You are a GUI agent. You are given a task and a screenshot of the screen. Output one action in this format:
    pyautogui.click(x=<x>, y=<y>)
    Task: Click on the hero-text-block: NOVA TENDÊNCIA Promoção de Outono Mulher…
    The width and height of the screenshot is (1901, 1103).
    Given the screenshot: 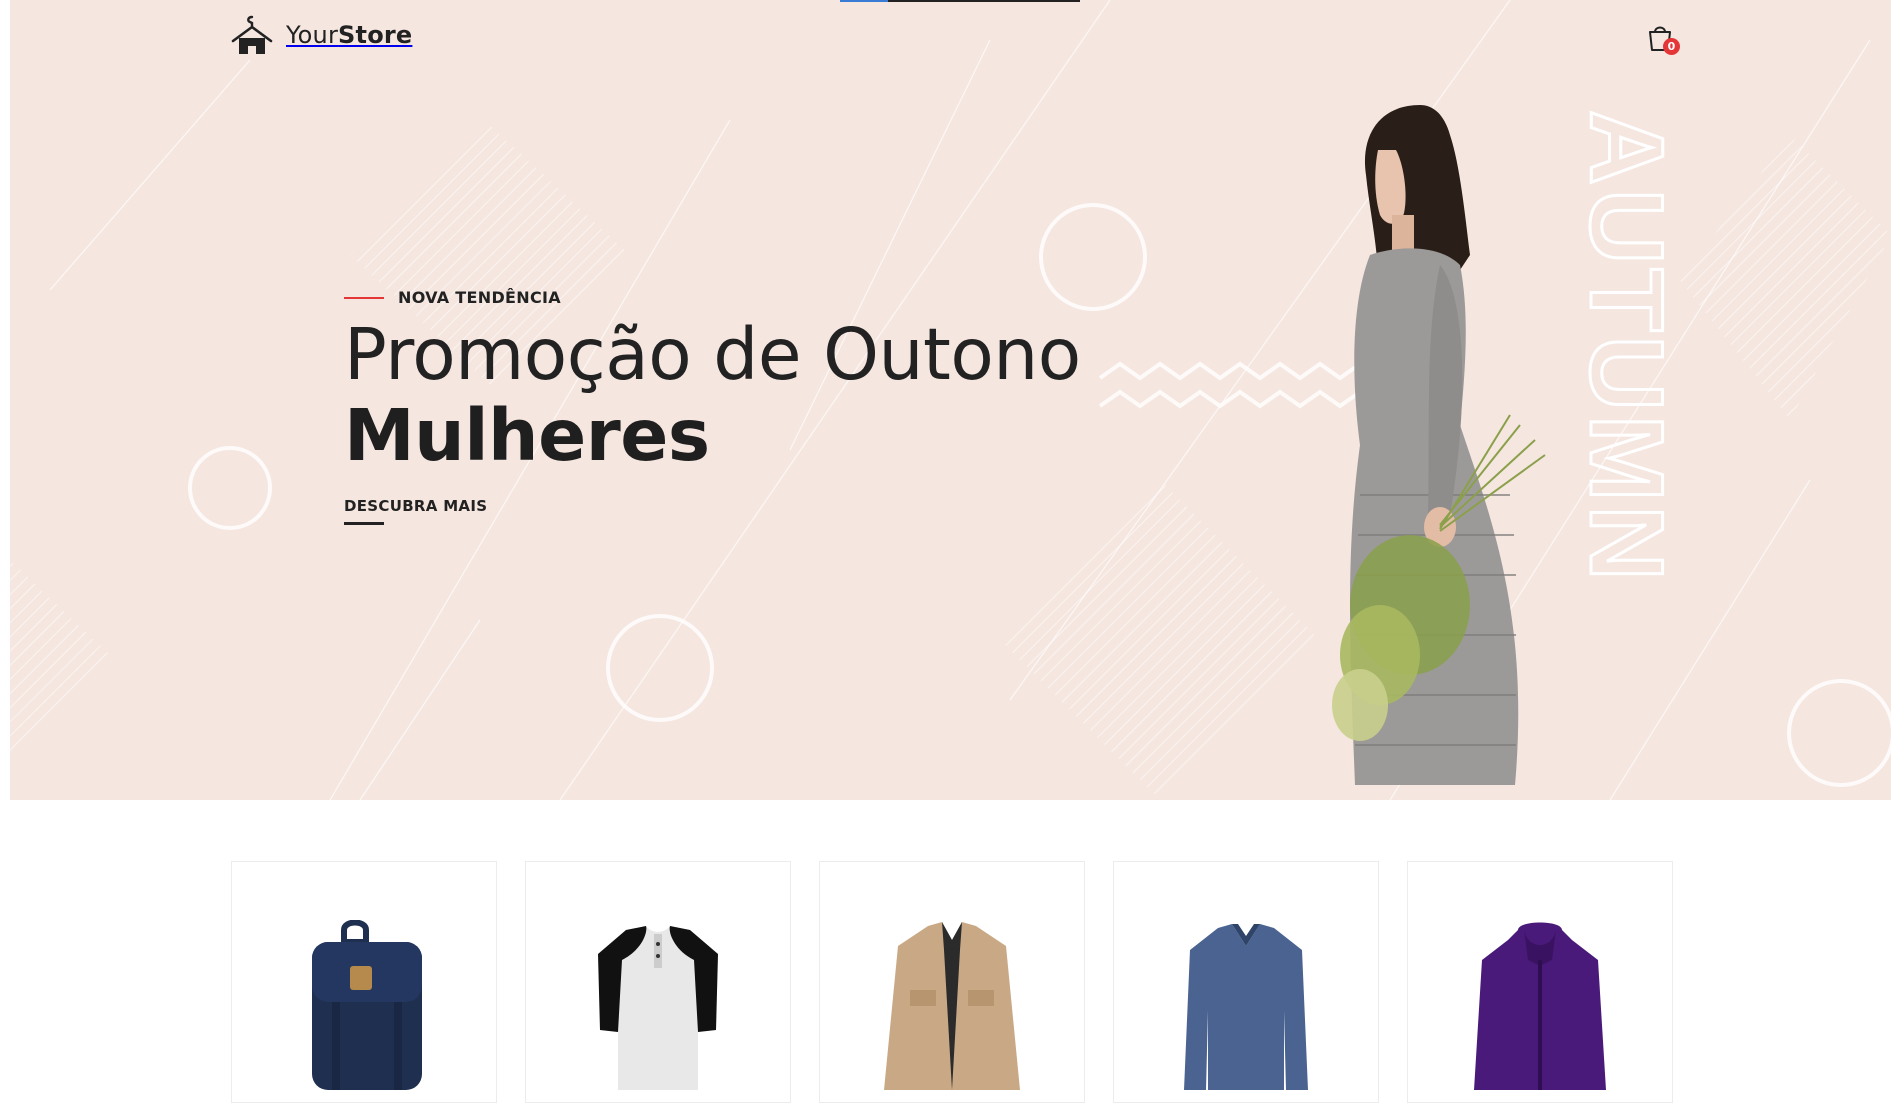 What is the action you would take?
    pyautogui.click(x=774, y=406)
    